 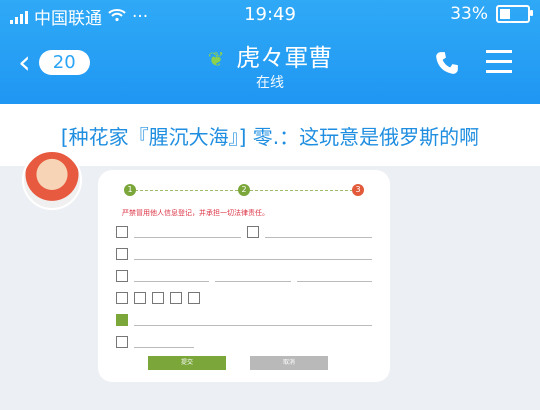 What do you see at coordinates (514, 14) in the screenshot?
I see `battery-icon` at bounding box center [514, 14].